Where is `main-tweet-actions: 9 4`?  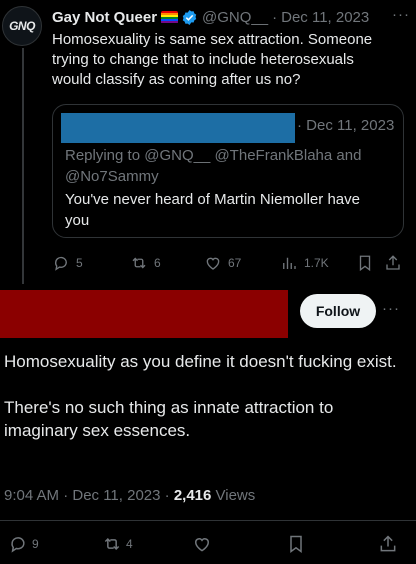
main-tweet-actions: 9 4 is located at coordinates (208, 546).